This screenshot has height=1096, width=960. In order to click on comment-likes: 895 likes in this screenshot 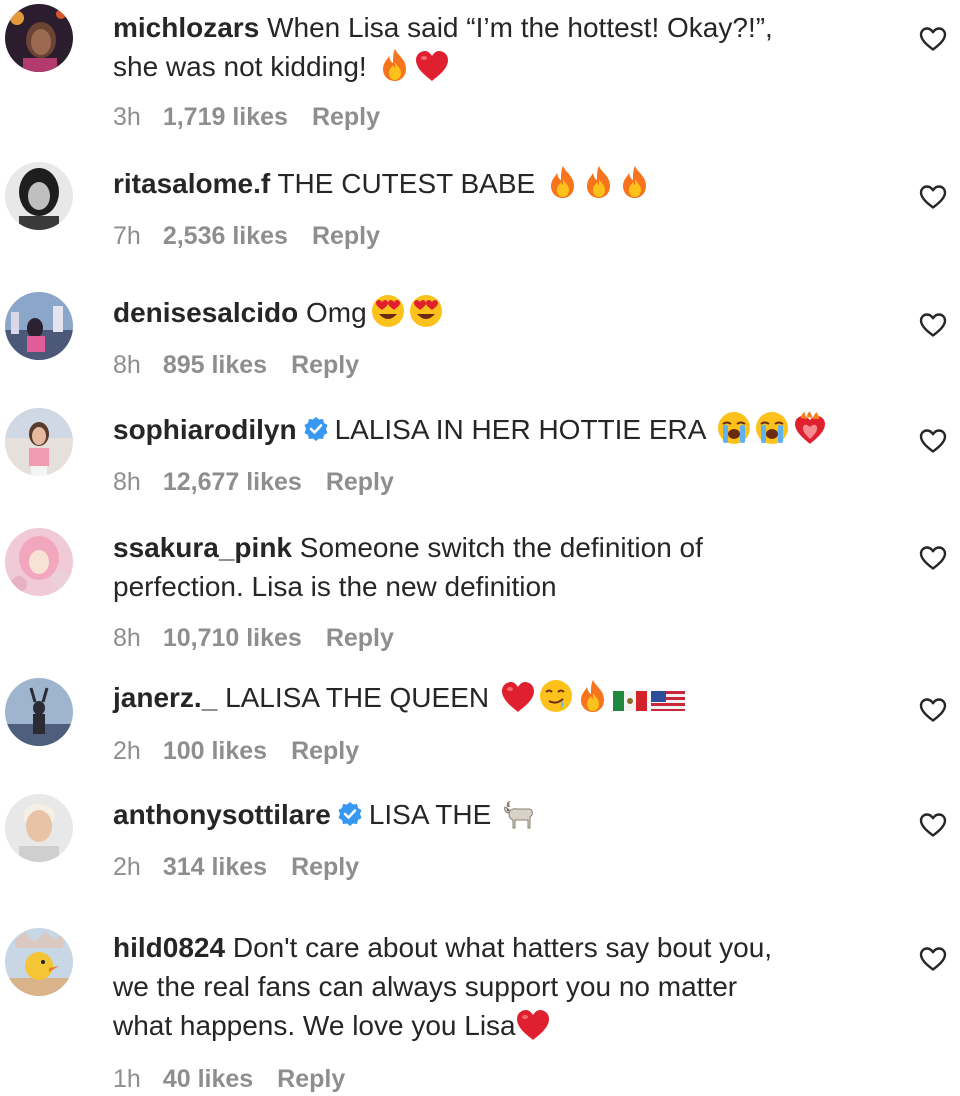, I will do `click(215, 365)`.